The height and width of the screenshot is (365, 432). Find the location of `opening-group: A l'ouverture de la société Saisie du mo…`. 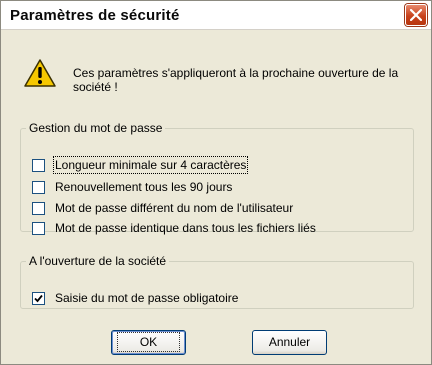

opening-group: A l'ouverture de la société Saisie du mo… is located at coordinates (217, 281).